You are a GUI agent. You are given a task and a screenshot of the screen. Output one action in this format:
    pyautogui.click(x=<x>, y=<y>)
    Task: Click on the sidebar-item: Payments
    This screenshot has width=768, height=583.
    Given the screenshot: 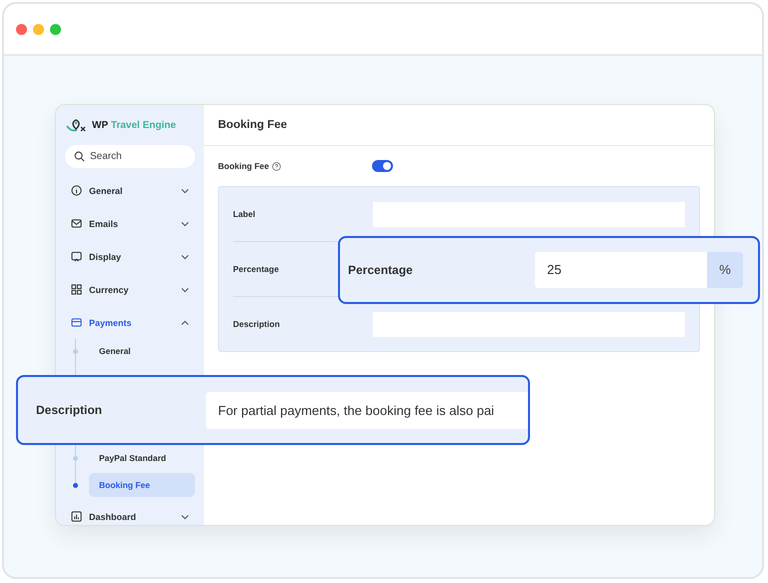 What is the action you would take?
    pyautogui.click(x=130, y=322)
    